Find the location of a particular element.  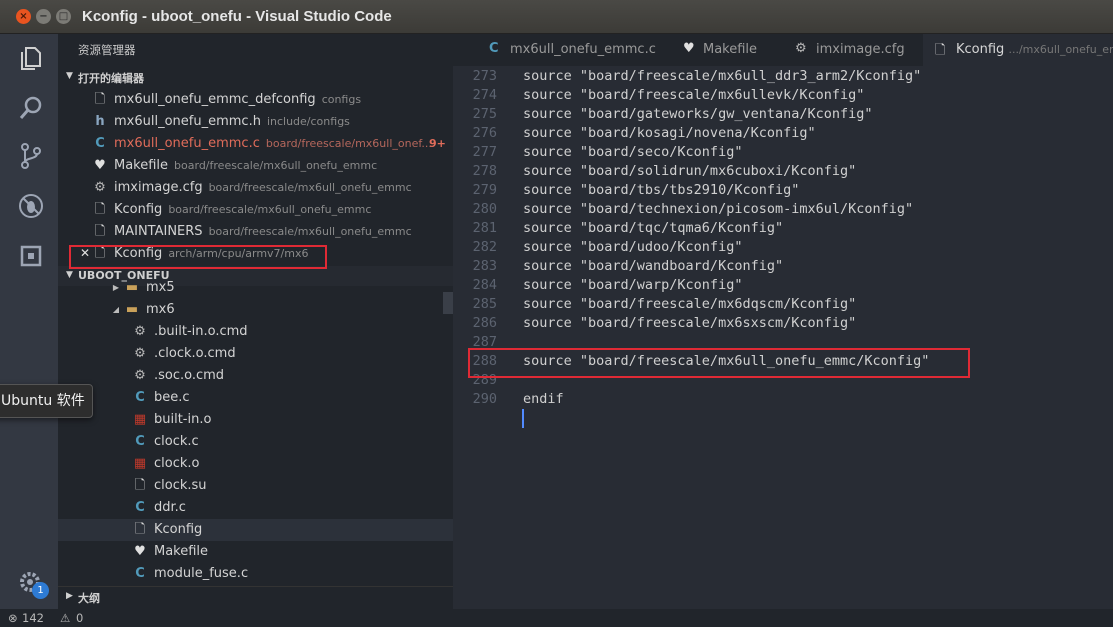

text-cursor is located at coordinates (523, 418).